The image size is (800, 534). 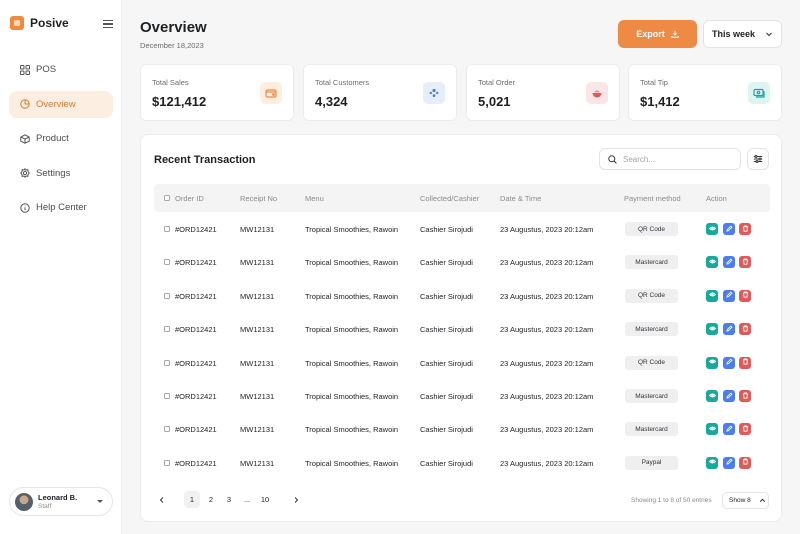 What do you see at coordinates (108, 24) in the screenshot?
I see `menu-icon` at bounding box center [108, 24].